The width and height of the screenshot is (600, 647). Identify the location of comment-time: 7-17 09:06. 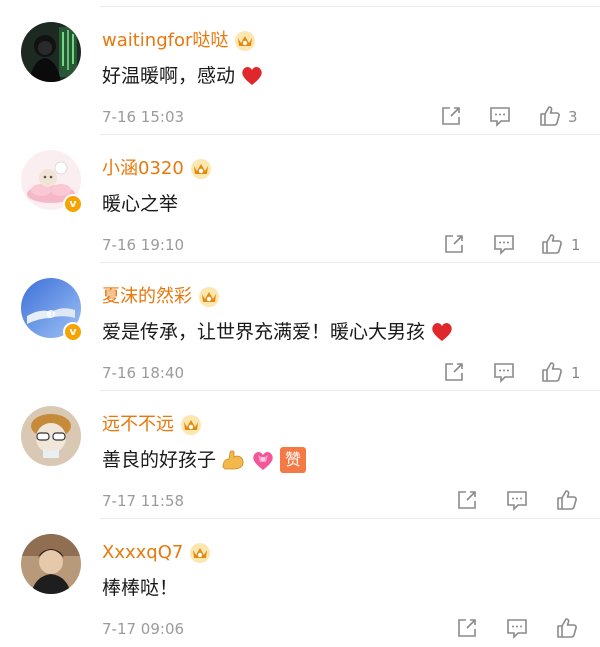
(143, 629).